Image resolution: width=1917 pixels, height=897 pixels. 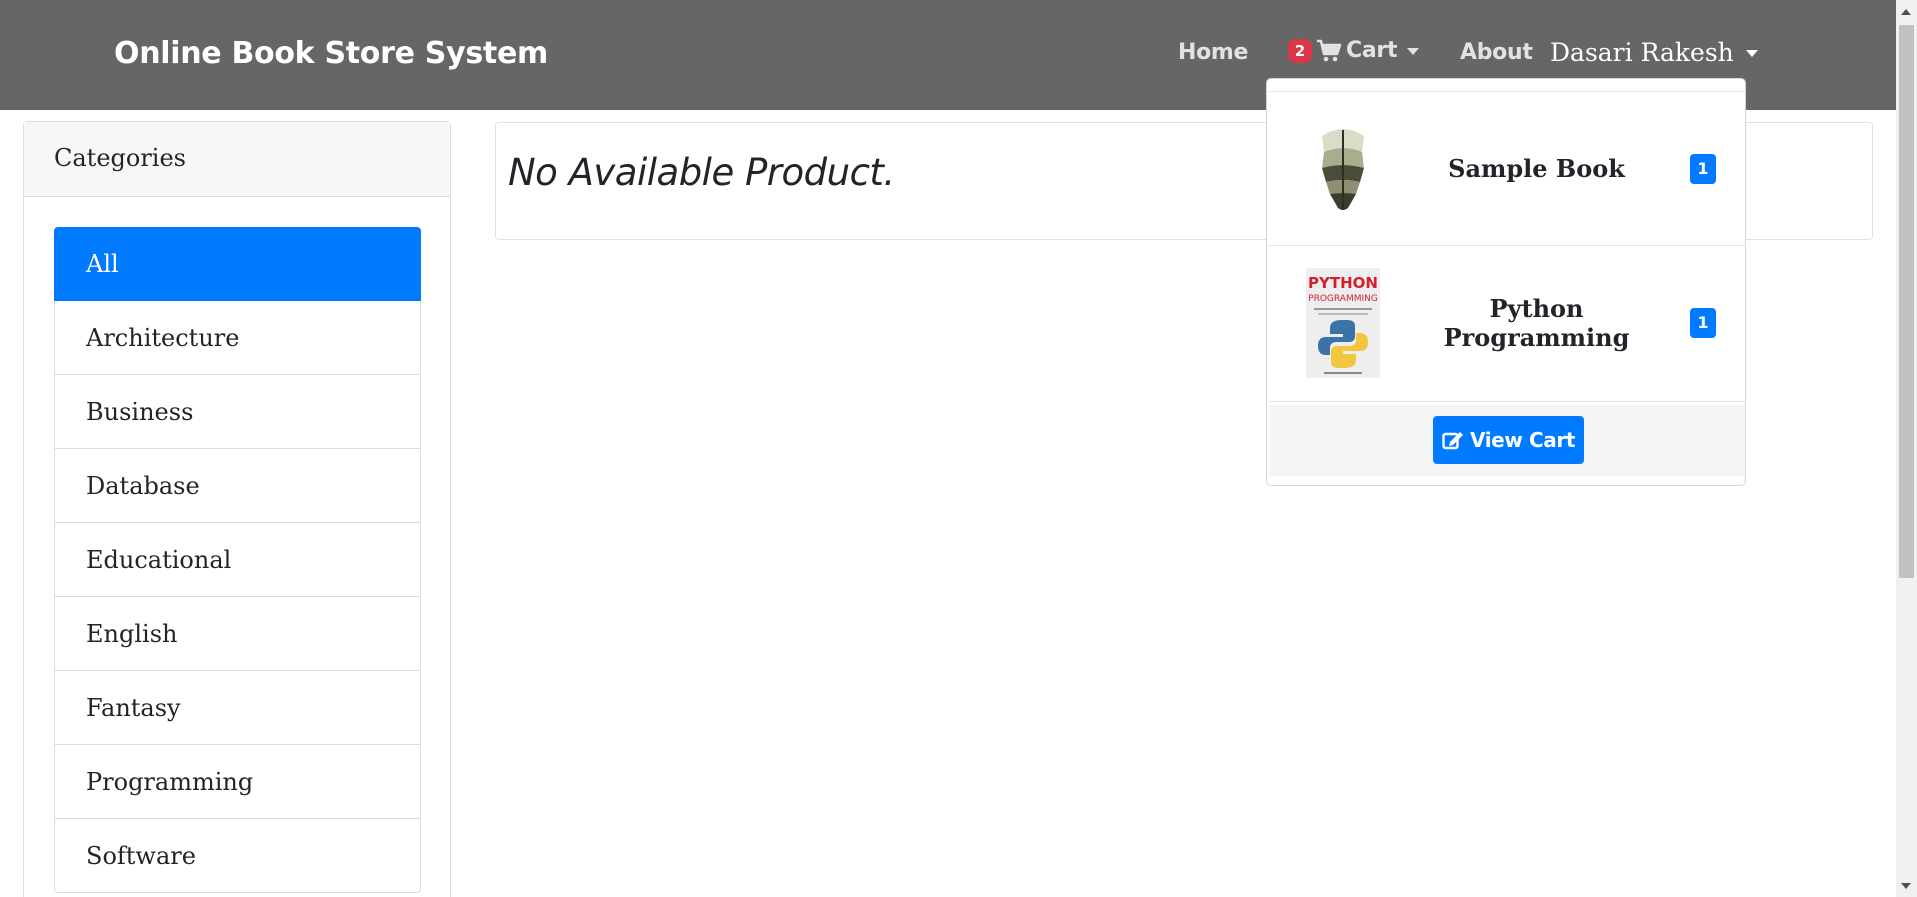 What do you see at coordinates (237, 159) in the screenshot?
I see `categories-title: Categories` at bounding box center [237, 159].